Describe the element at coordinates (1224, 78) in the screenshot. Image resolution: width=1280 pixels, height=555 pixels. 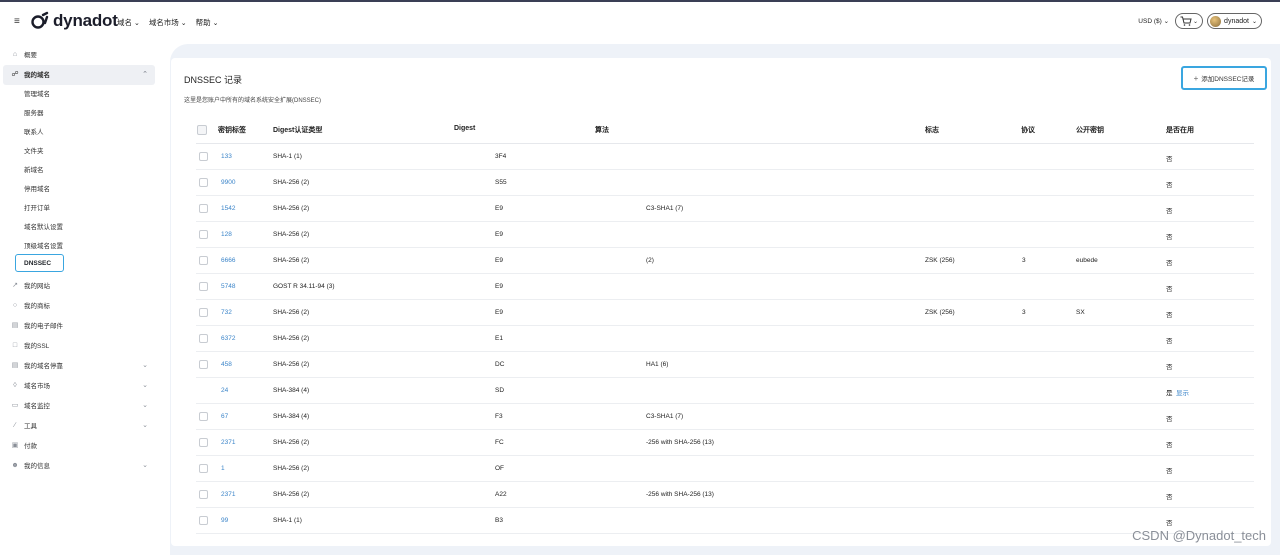
I see `add-dnssec-button: + 添加DNSSEC记录` at that location.